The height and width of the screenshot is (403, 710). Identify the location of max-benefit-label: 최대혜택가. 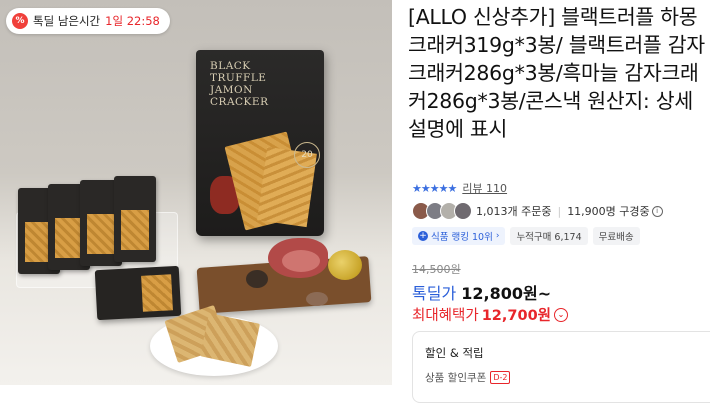
(445, 316).